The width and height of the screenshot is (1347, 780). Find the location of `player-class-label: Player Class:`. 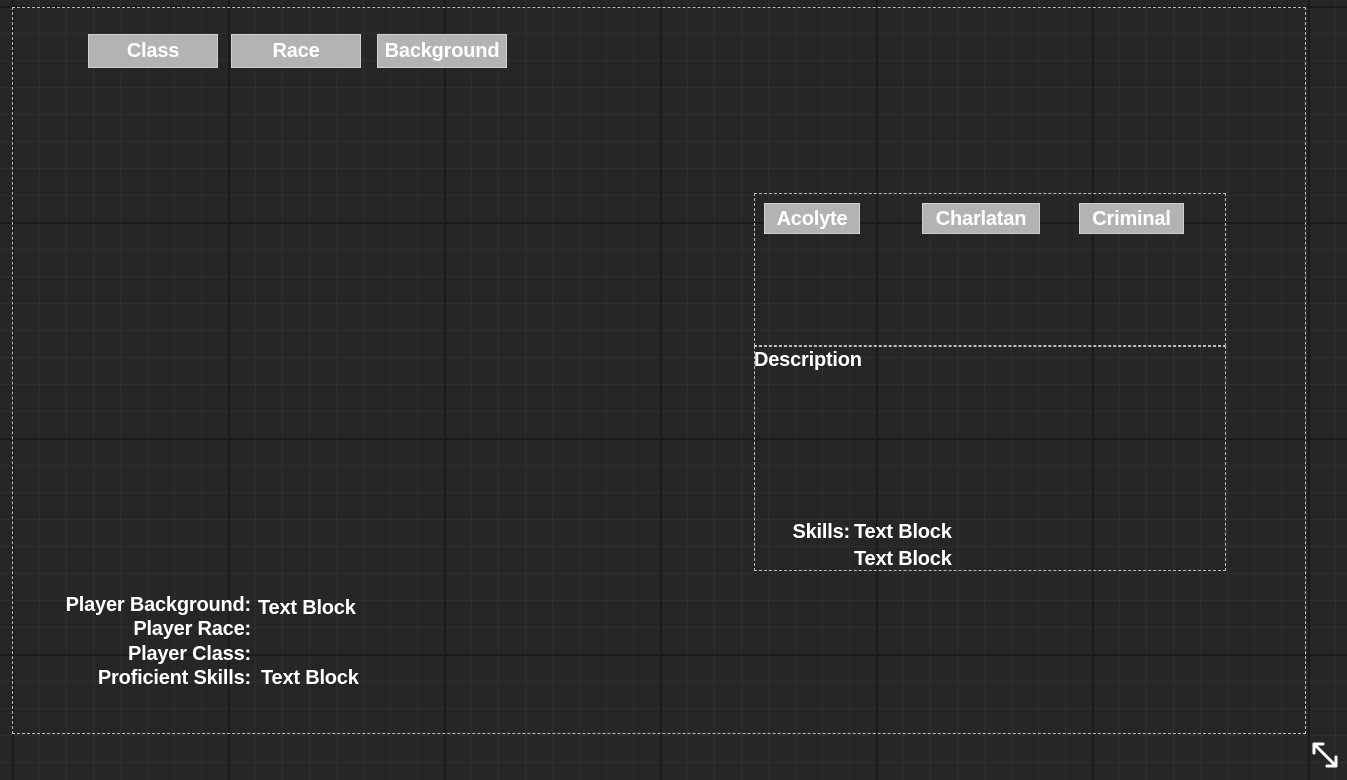

player-class-label: Player Class: is located at coordinates (189, 654).